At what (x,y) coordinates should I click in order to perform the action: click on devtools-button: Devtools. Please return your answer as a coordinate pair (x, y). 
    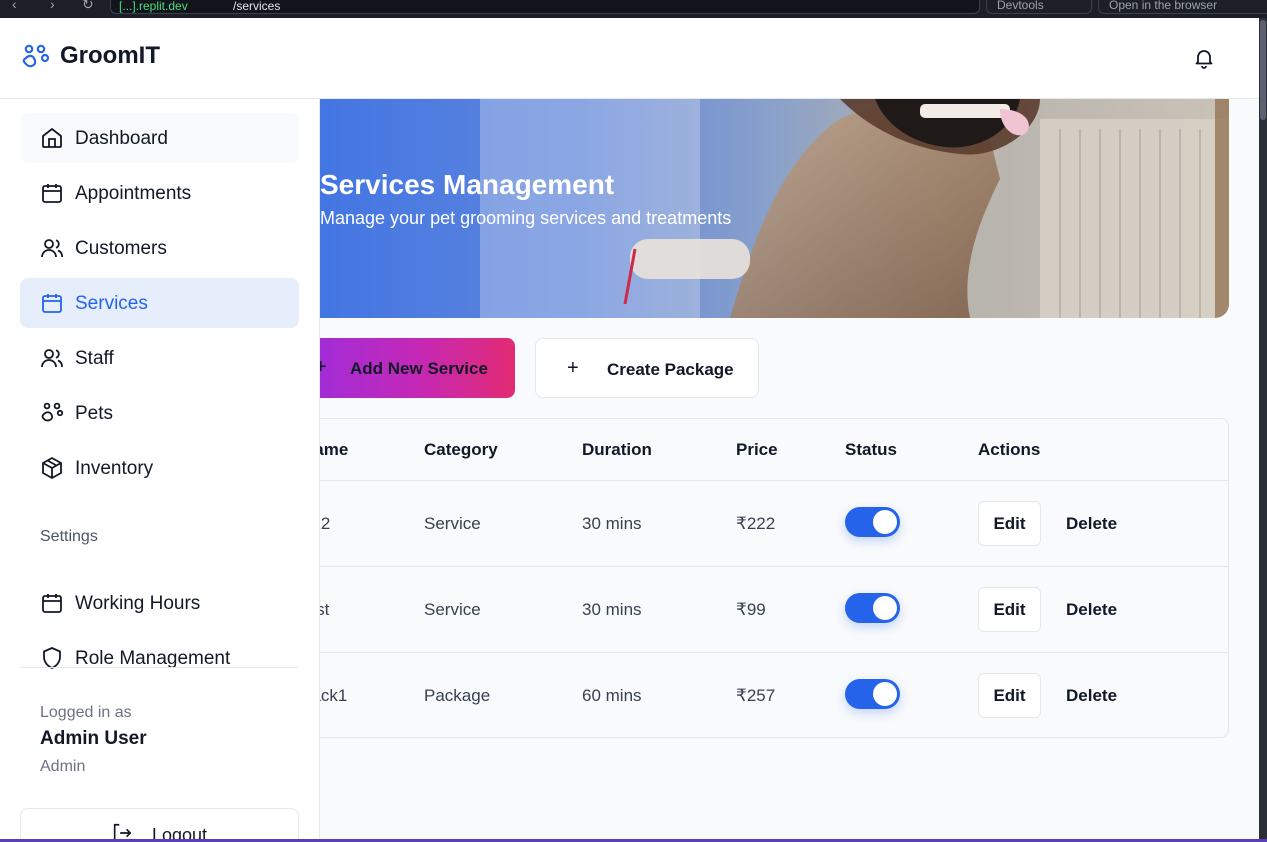
    Looking at the image, I should click on (1039, 7).